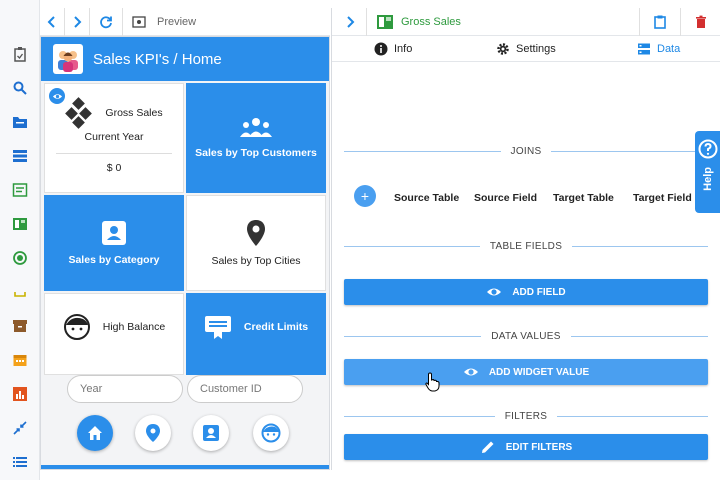 The width and height of the screenshot is (720, 480). What do you see at coordinates (256, 138) in the screenshot?
I see `sales-by-top-customers-tile: Sales by Top Customers` at bounding box center [256, 138].